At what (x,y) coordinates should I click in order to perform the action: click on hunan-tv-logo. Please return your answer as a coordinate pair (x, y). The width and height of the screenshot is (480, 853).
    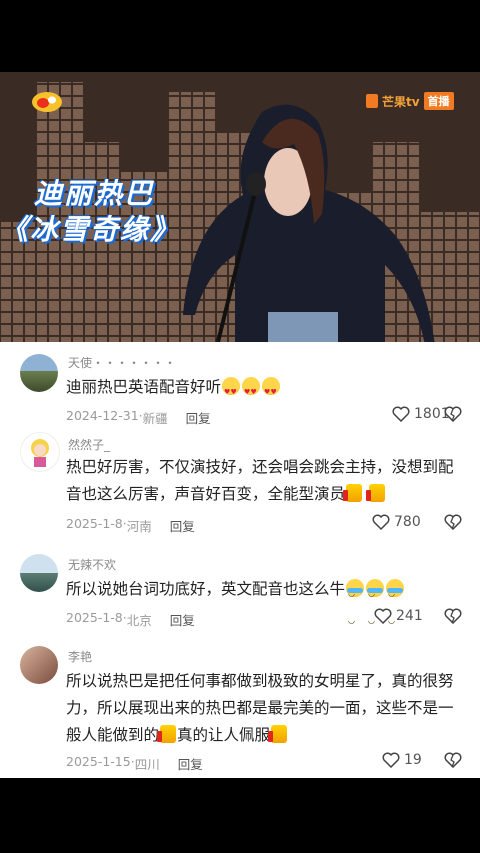
    Looking at the image, I should click on (47, 102).